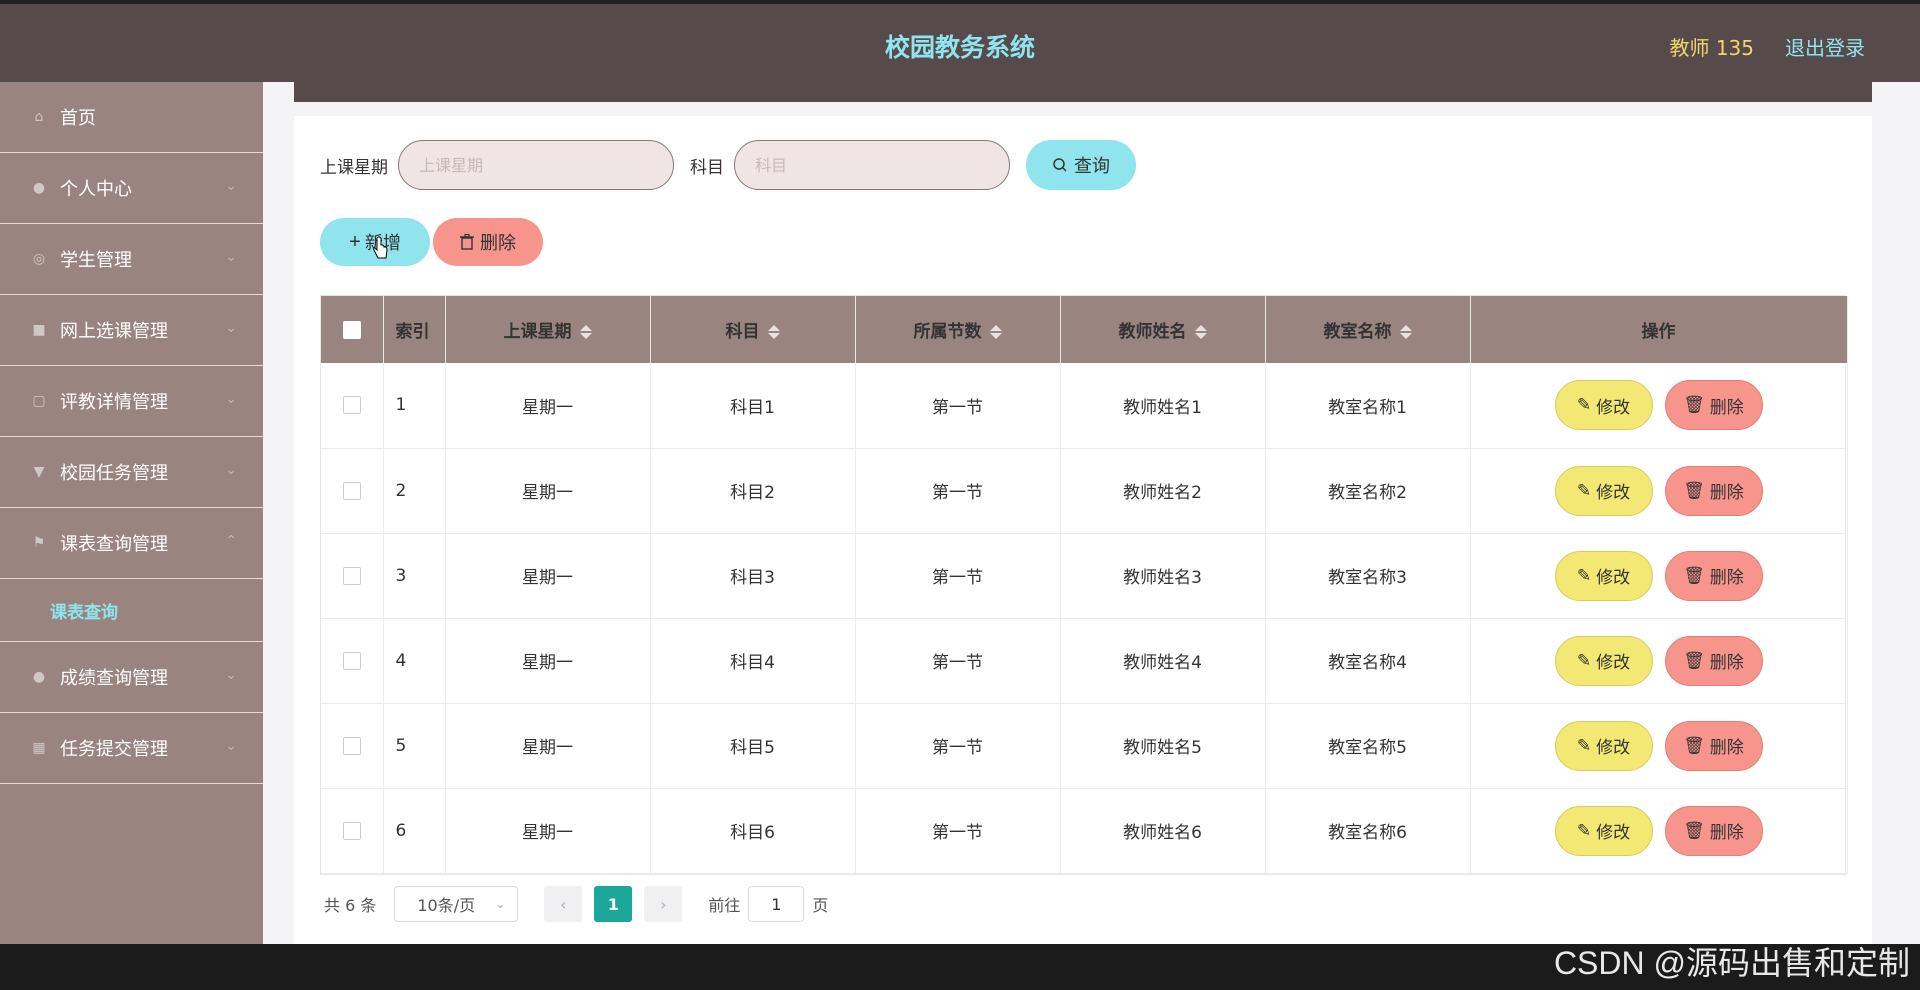 This screenshot has height=990, width=1920. I want to click on query-button: 查询, so click(1081, 165).